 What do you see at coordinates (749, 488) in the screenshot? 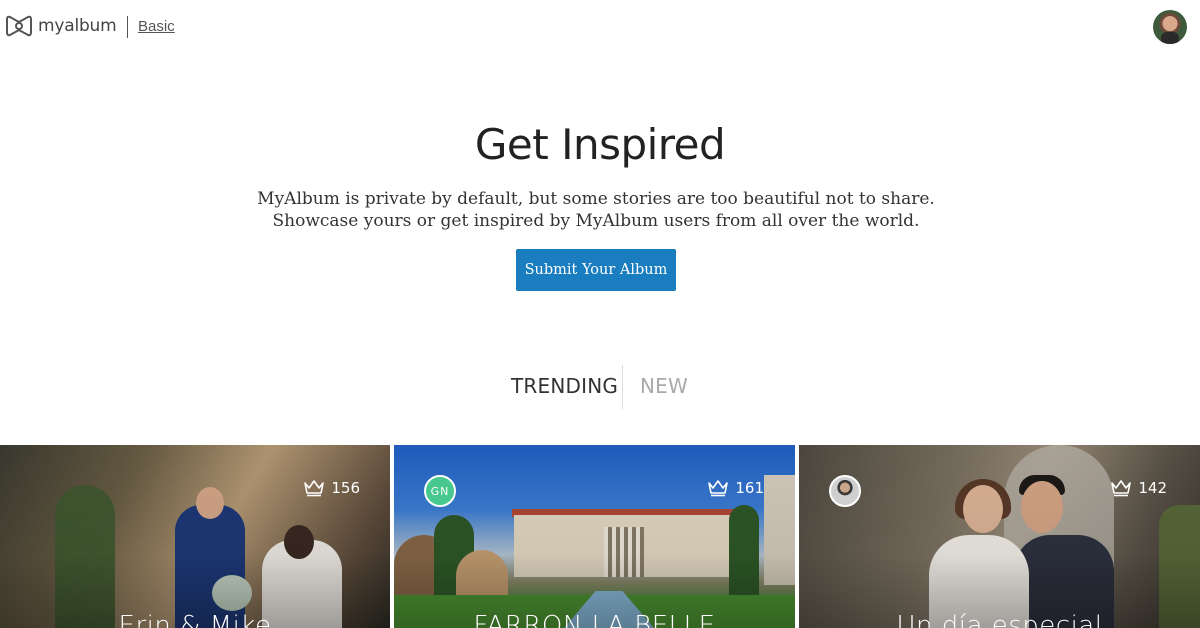
I see `like-count-value: 161` at bounding box center [749, 488].